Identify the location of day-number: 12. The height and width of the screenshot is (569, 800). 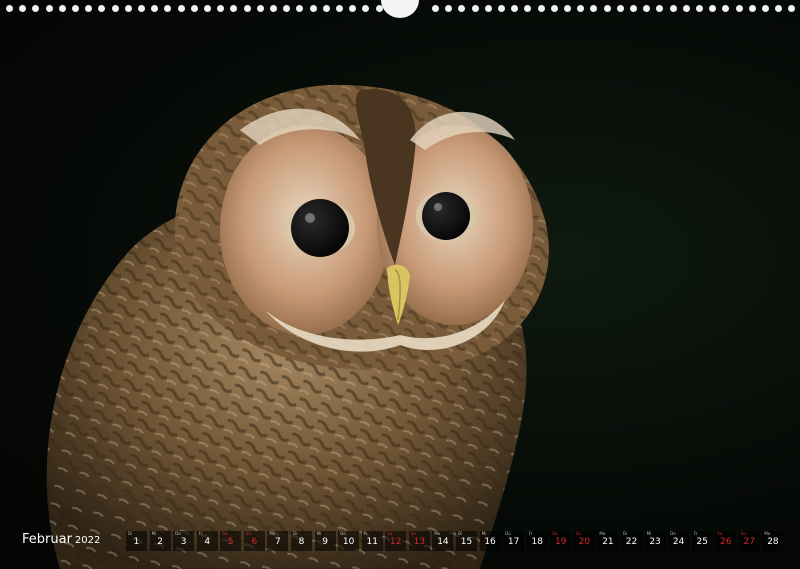
(396, 542).